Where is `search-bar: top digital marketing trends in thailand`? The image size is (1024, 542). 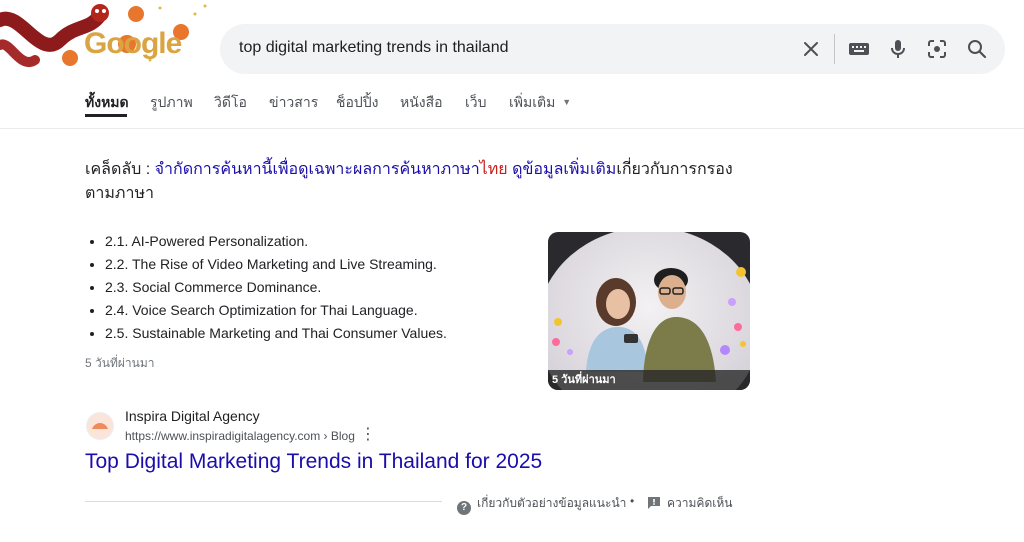
search-bar: top digital marketing trends in thailand is located at coordinates (612, 49).